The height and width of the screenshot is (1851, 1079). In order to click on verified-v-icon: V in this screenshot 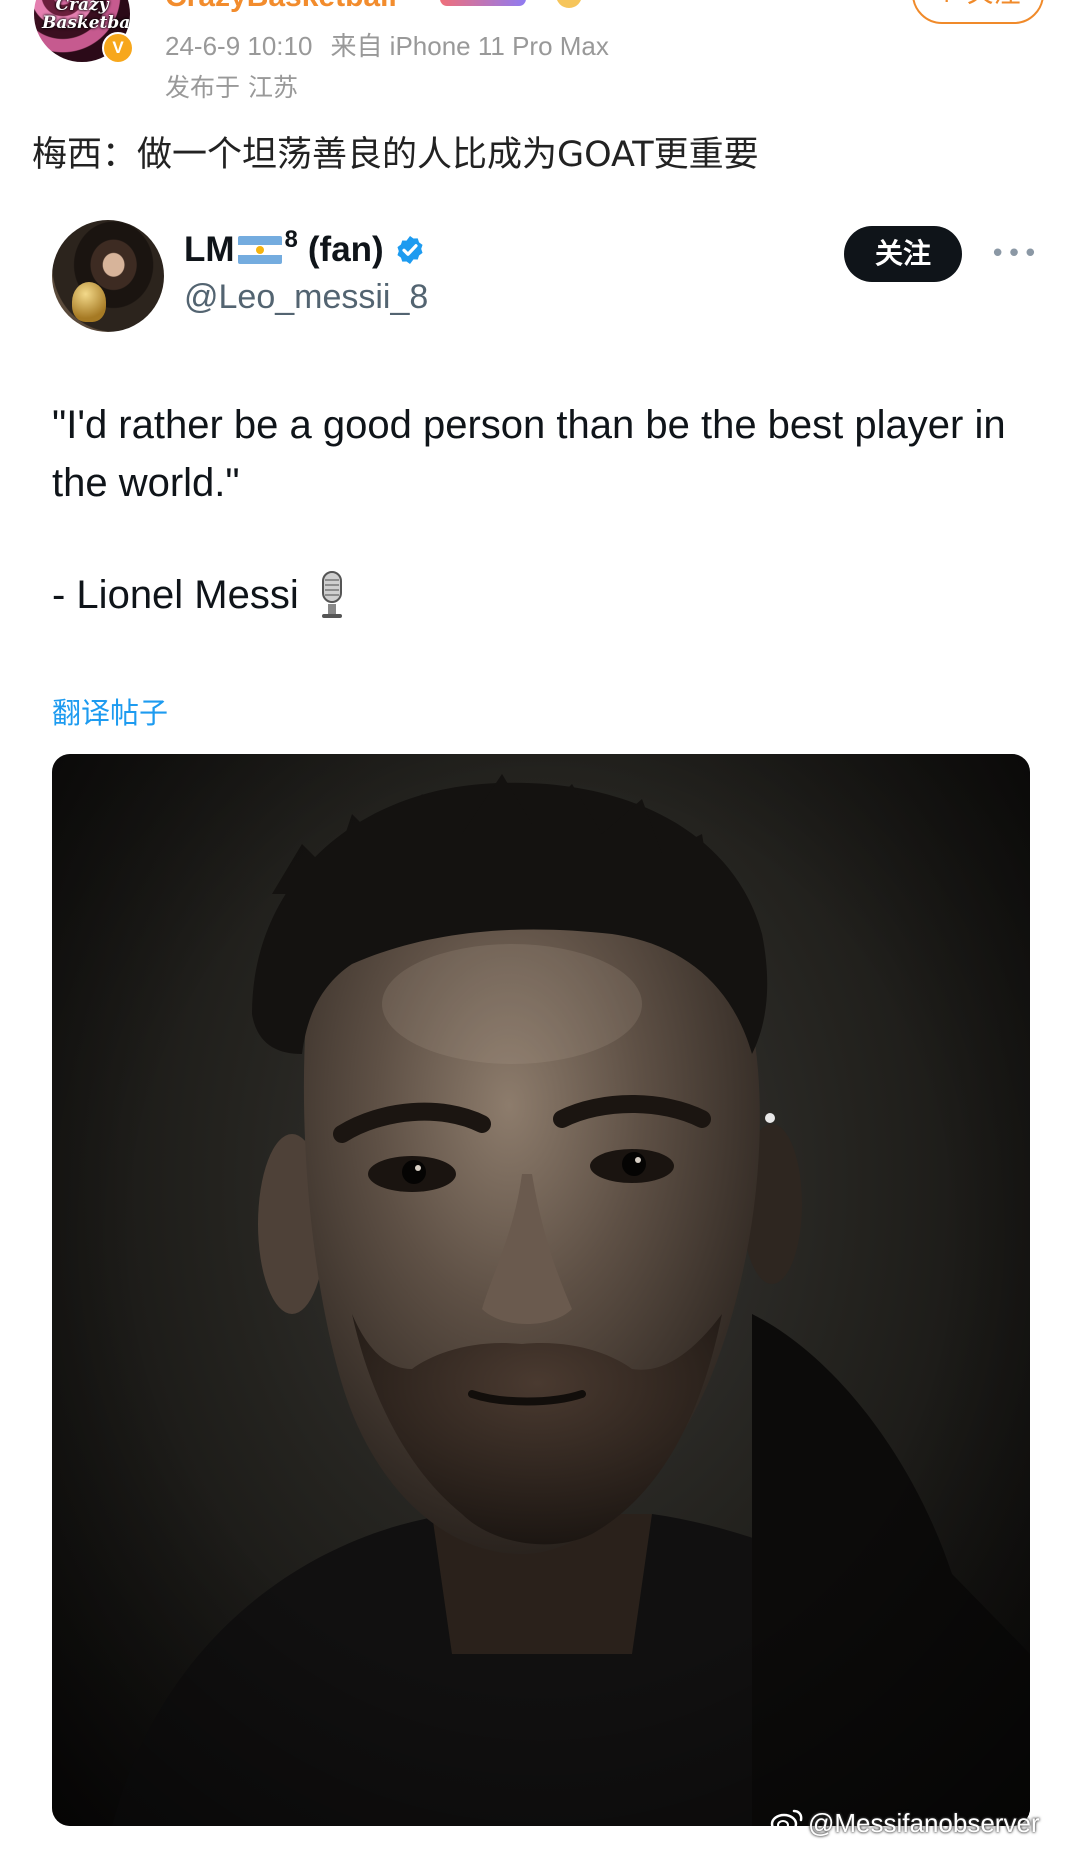, I will do `click(118, 48)`.